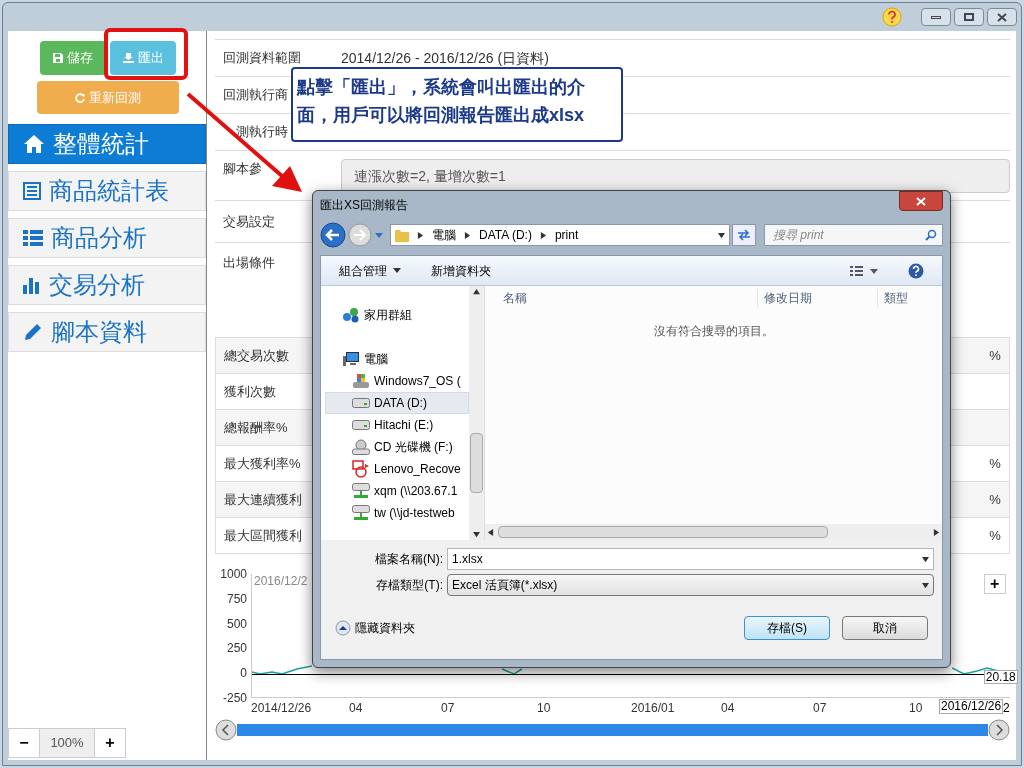 The height and width of the screenshot is (768, 1024). Describe the element at coordinates (476, 534) in the screenshot. I see `scroll-down-icon` at that location.